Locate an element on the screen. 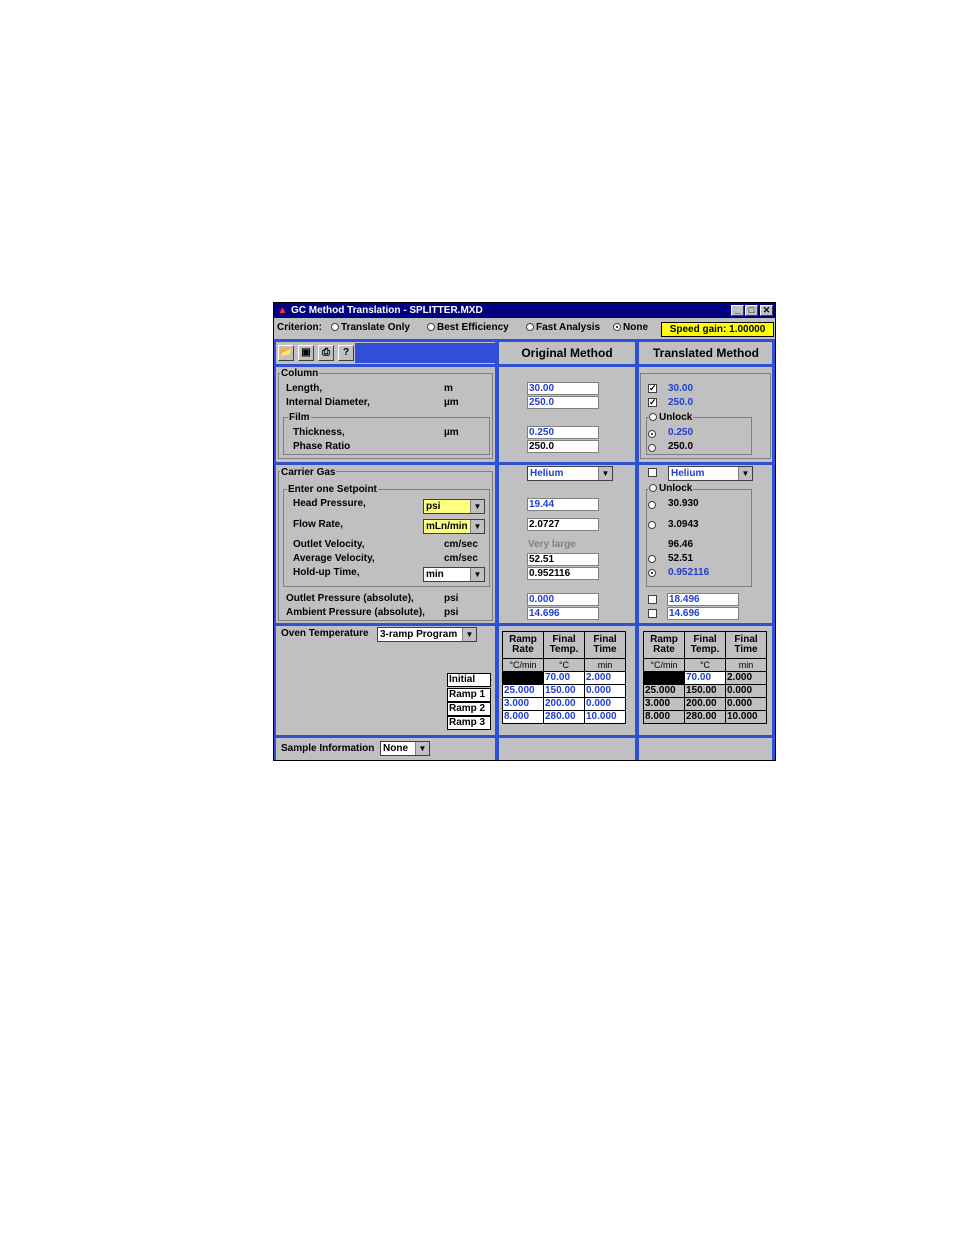  orig-head-pressure-field: 19.44 is located at coordinates (563, 504).